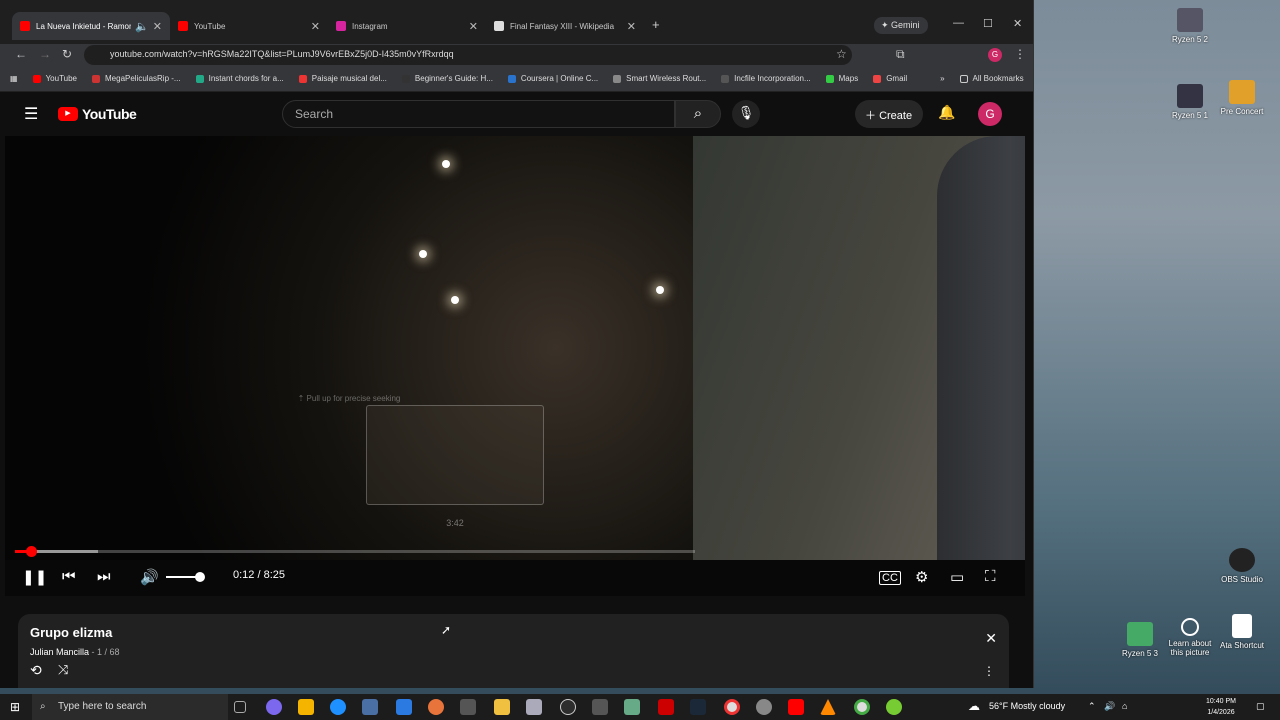 Image resolution: width=1280 pixels, height=720 pixels. Describe the element at coordinates (21, 54) in the screenshot. I see `back-button: ←` at that location.